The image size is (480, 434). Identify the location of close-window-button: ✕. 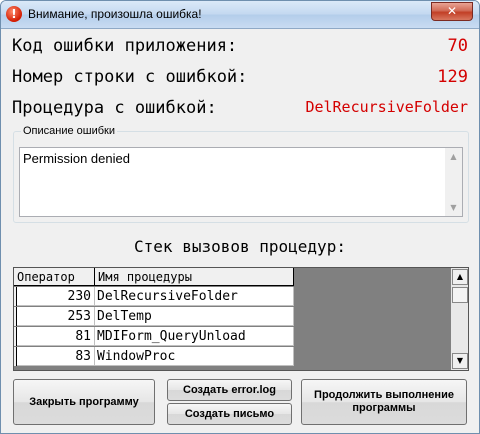
(452, 11).